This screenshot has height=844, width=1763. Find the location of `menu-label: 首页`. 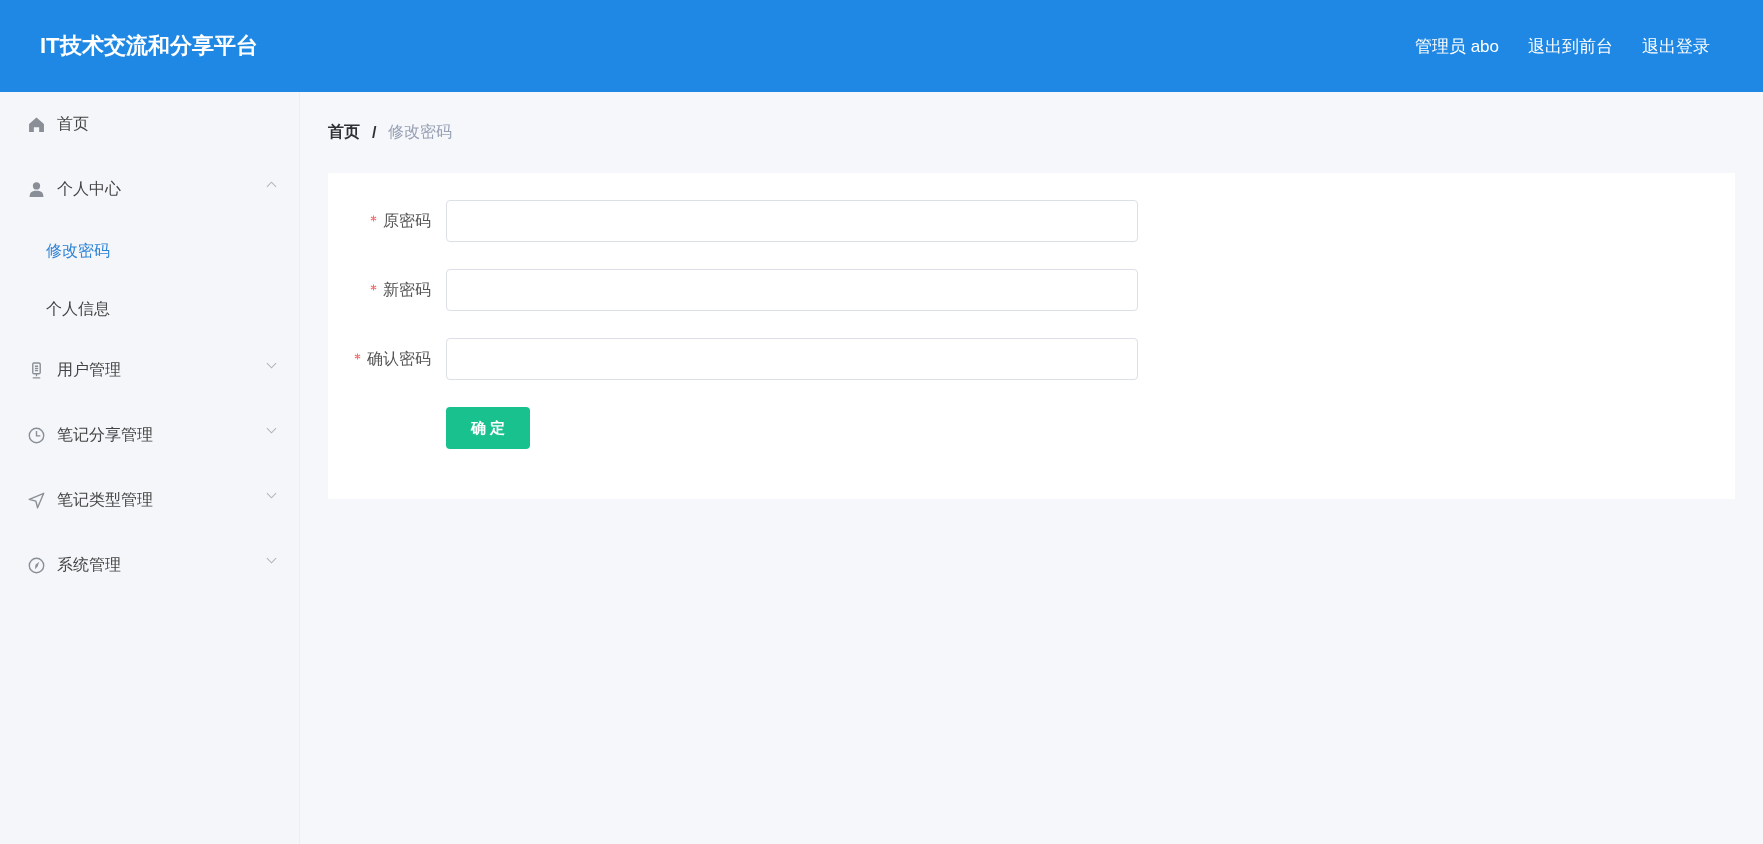

menu-label: 首页 is located at coordinates (73, 124).